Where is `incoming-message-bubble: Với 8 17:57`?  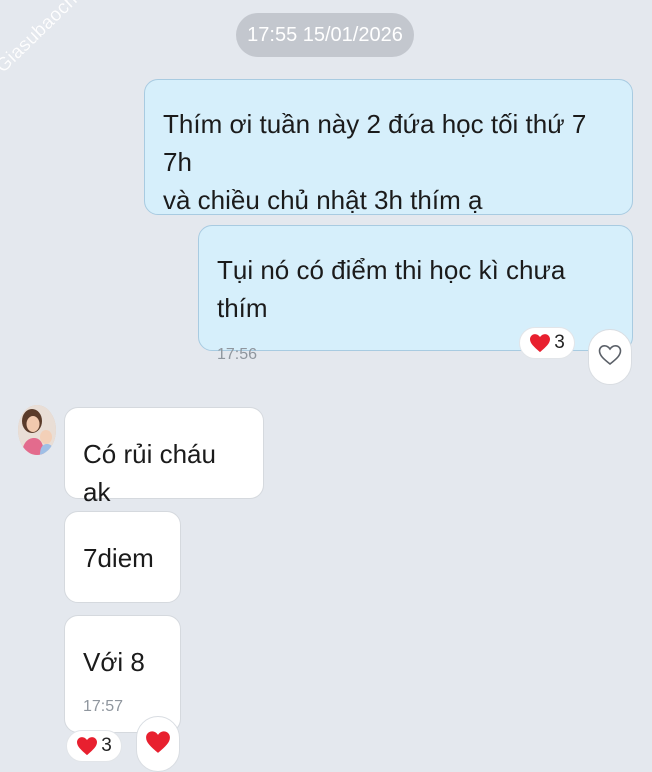
incoming-message-bubble: Với 8 17:57 is located at coordinates (122, 674).